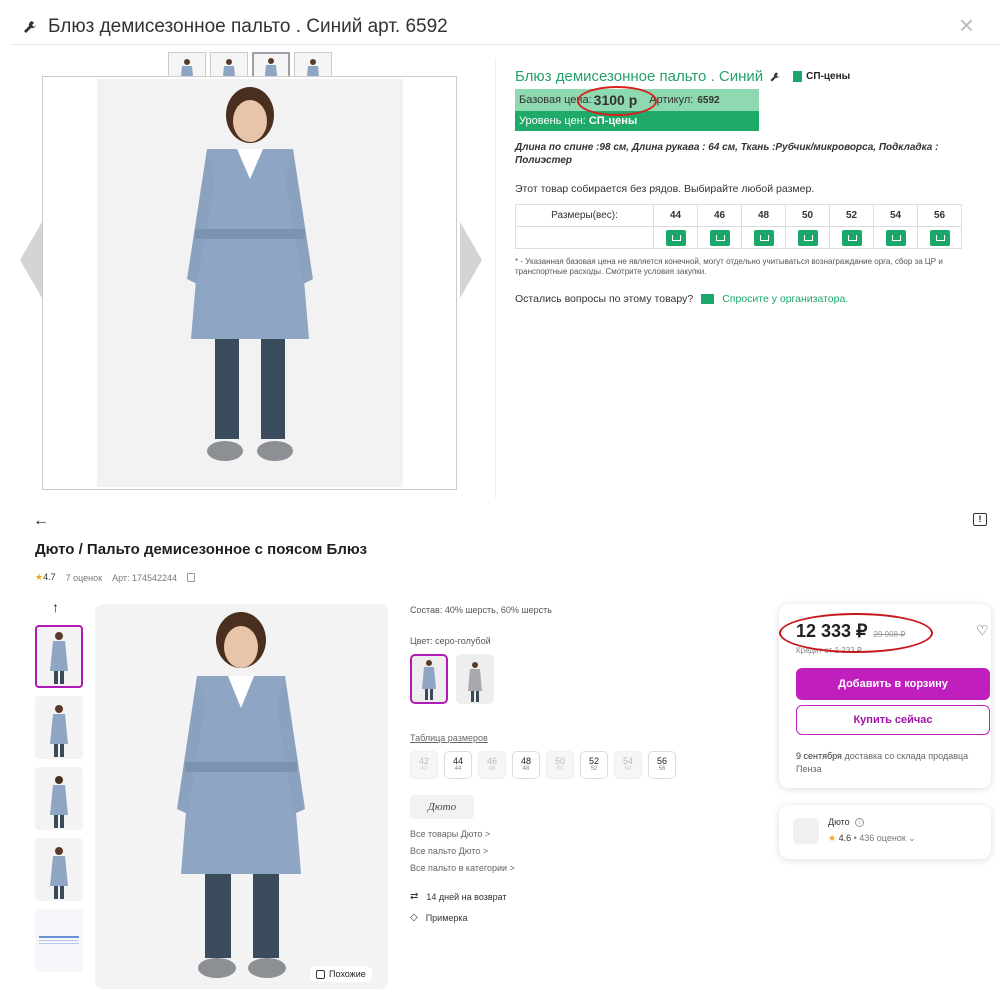  What do you see at coordinates (471, 260) in the screenshot?
I see `next-image-arrow-icon` at bounding box center [471, 260].